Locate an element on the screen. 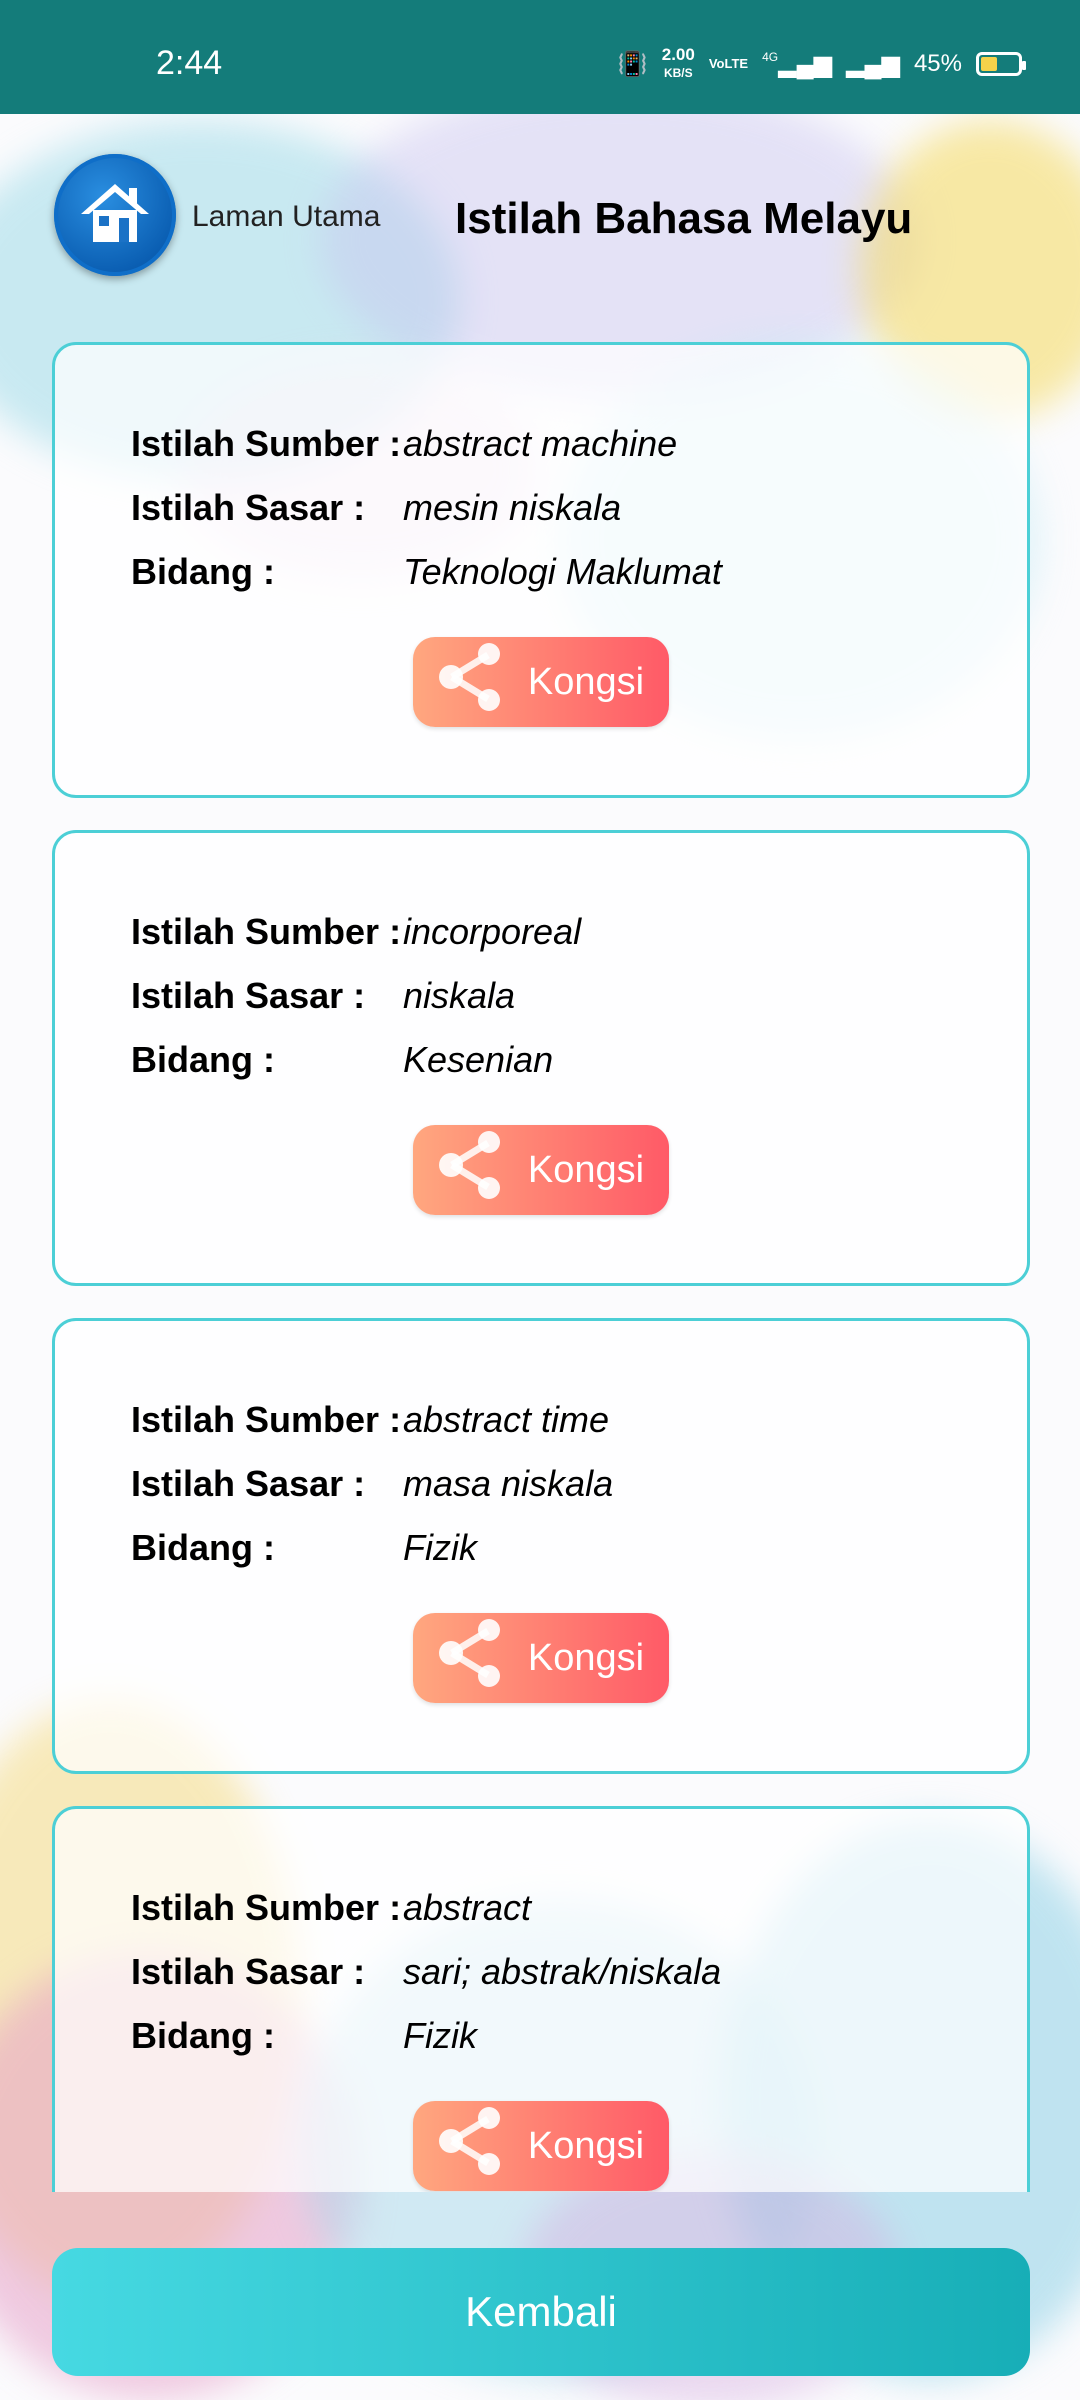 The image size is (1080, 2400). volte-indicator: VoLTE is located at coordinates (728, 63).